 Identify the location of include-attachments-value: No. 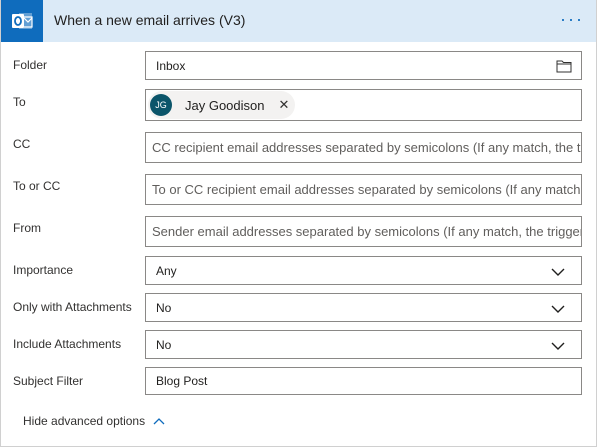
(164, 344).